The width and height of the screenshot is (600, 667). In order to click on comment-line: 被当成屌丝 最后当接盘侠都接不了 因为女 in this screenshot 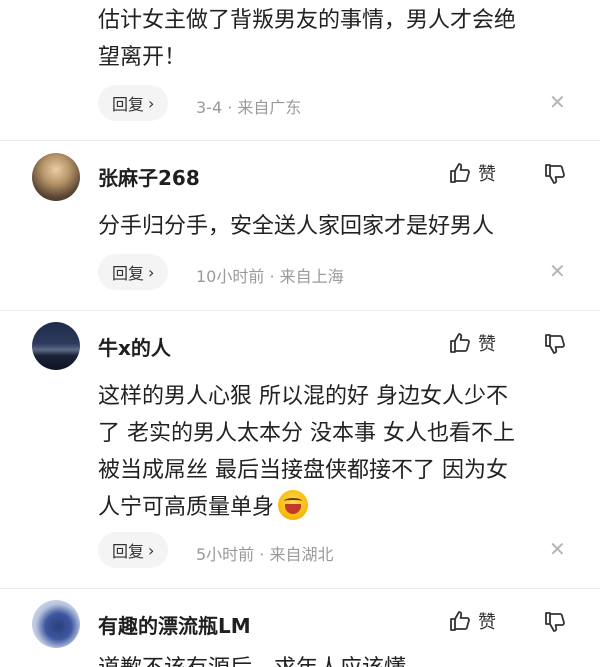, I will do `click(303, 470)`.